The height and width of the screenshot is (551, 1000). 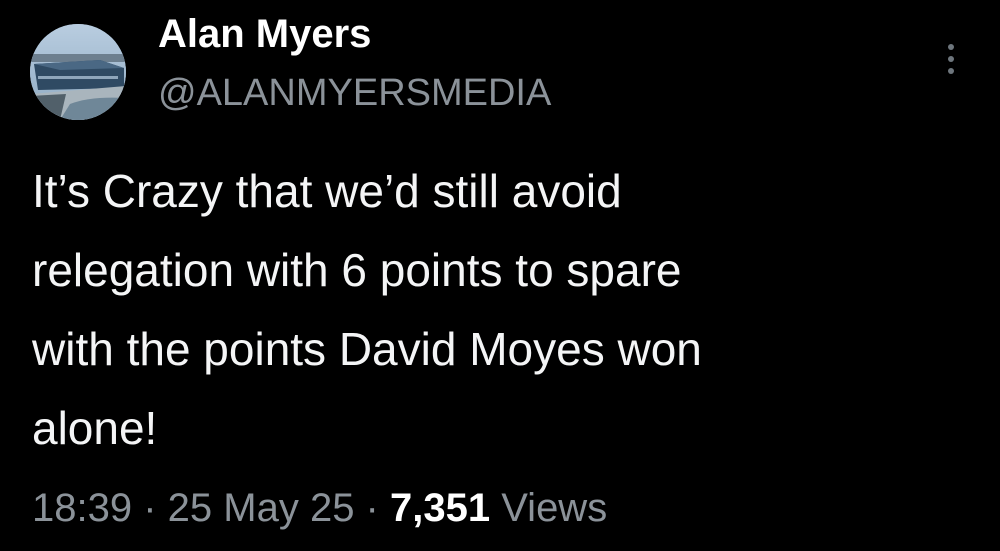 What do you see at coordinates (261, 508) in the screenshot?
I see `tweet-date: 25 May 25` at bounding box center [261, 508].